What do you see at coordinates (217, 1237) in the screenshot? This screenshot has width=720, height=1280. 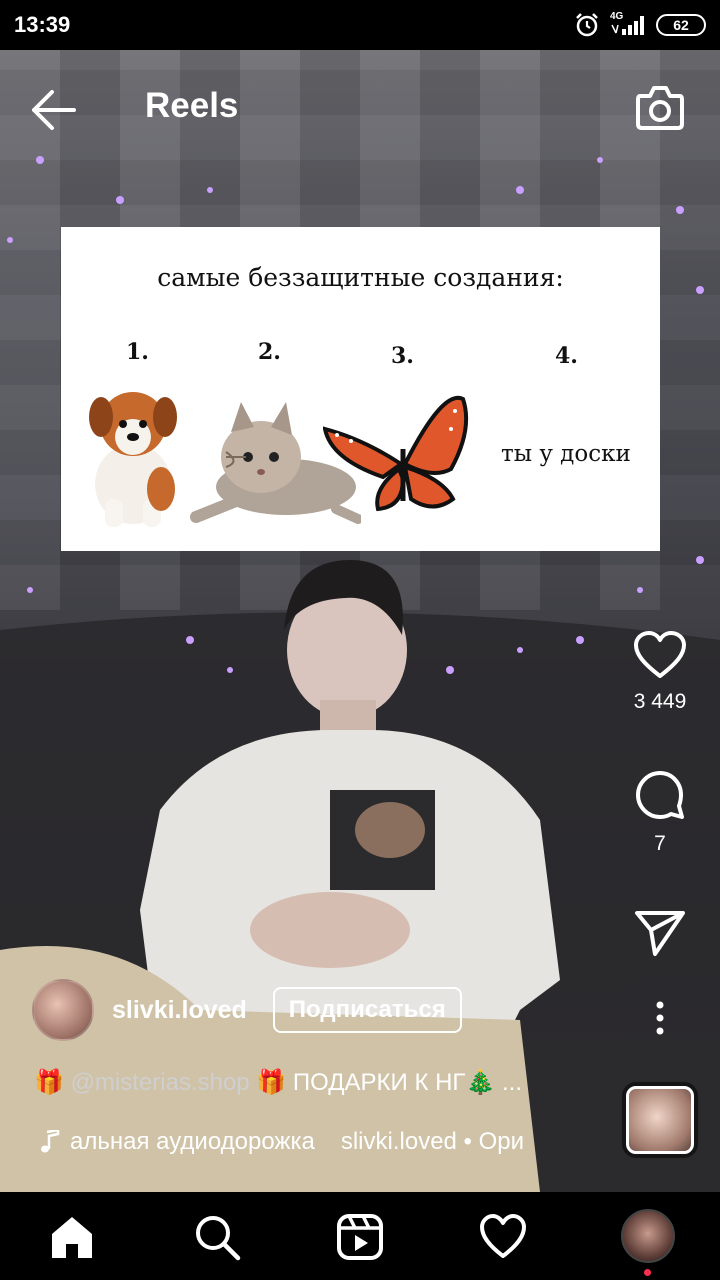 I see `search-icon` at bounding box center [217, 1237].